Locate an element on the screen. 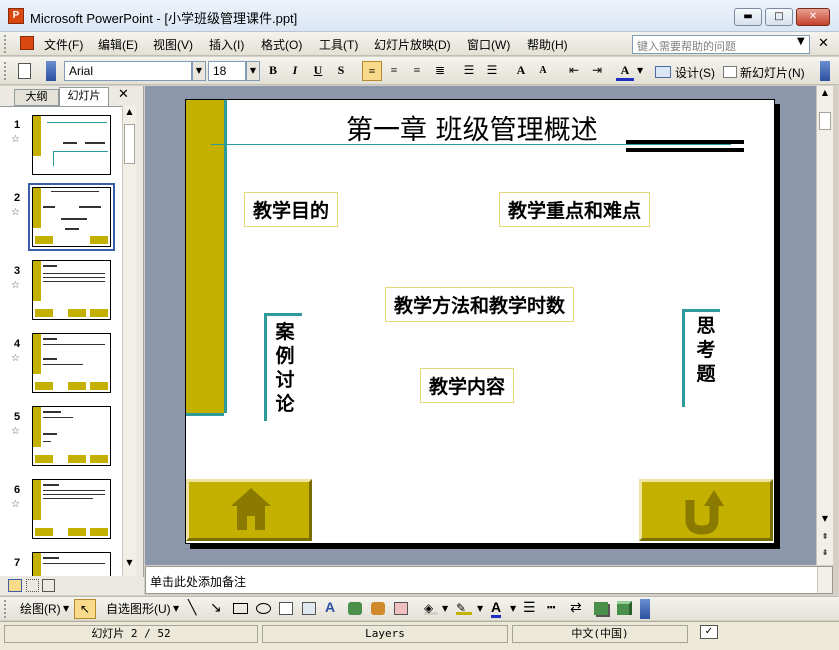 This screenshot has height=650, width=839. new-slide-button: 新幻灯片(N) is located at coordinates (772, 72).